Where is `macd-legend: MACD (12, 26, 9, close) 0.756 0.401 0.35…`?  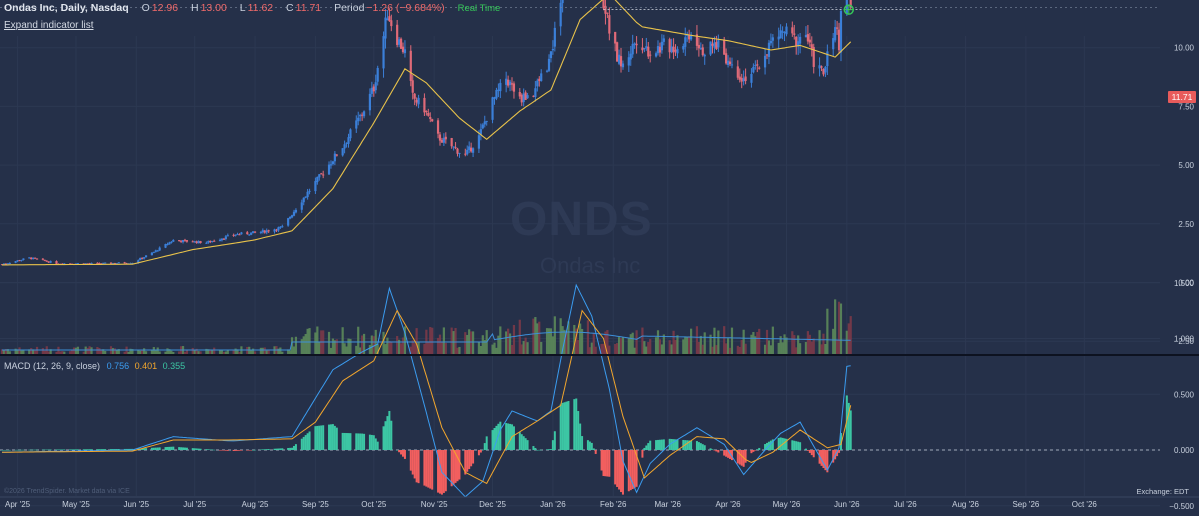
macd-legend: MACD (12, 26, 9, close) 0.756 0.401 0.35… is located at coordinates (94, 366).